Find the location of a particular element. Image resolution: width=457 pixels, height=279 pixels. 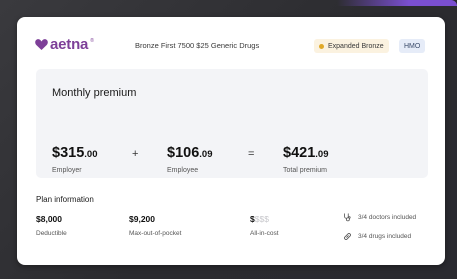

all-in-cost-rating: $$$$ is located at coordinates (259, 219).